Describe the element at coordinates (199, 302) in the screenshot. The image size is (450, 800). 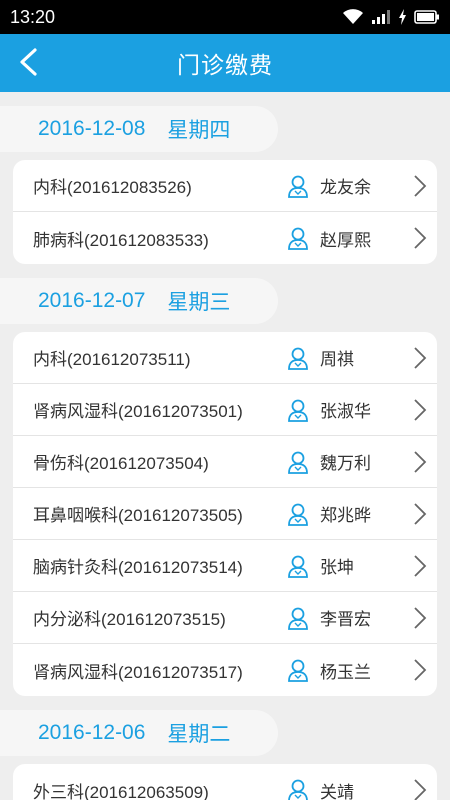
I see `weekday-text: 星期三` at that location.